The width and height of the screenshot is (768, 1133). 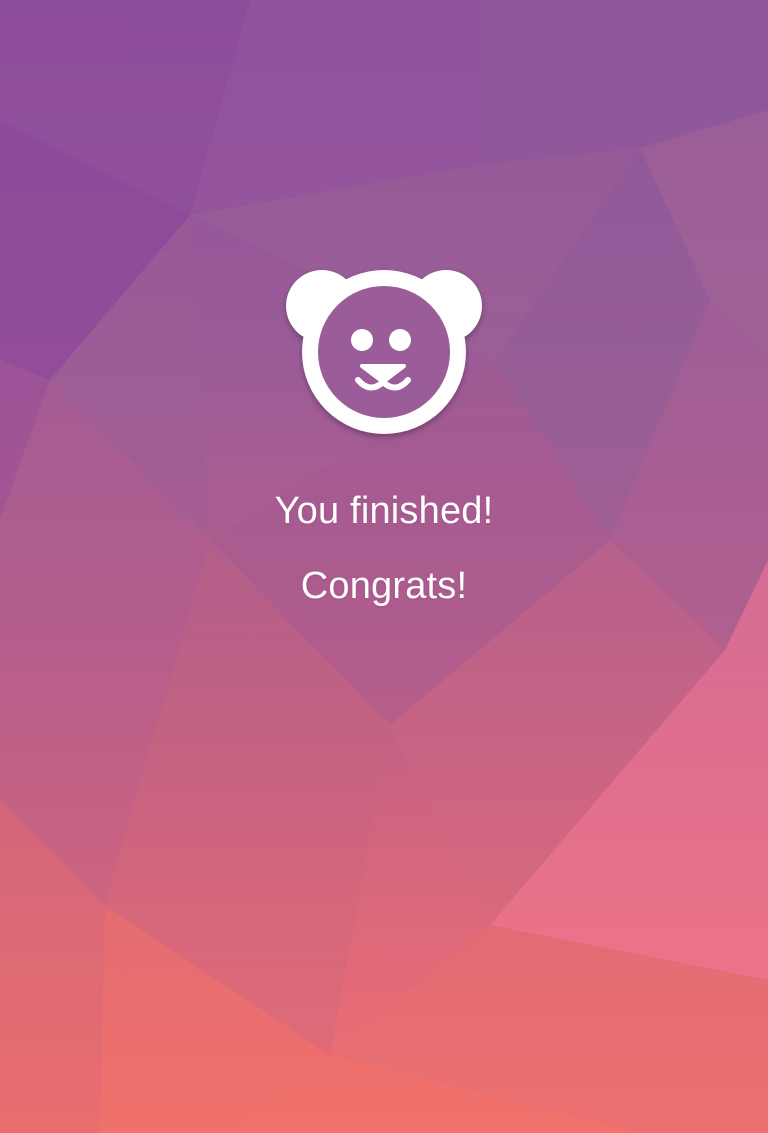 I want to click on bear-eye-right-icon, so click(x=400, y=340).